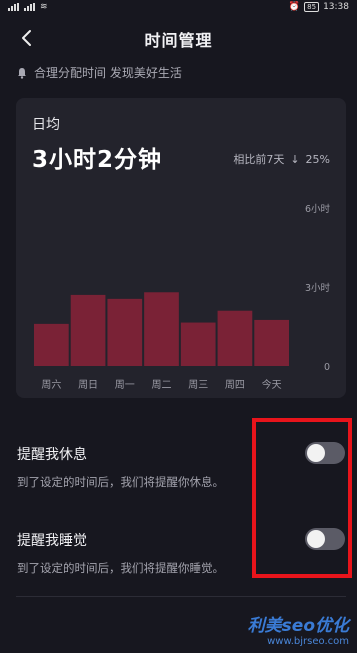 This screenshot has width=357, height=653. I want to click on alarm-icon: ⏰, so click(294, 7).